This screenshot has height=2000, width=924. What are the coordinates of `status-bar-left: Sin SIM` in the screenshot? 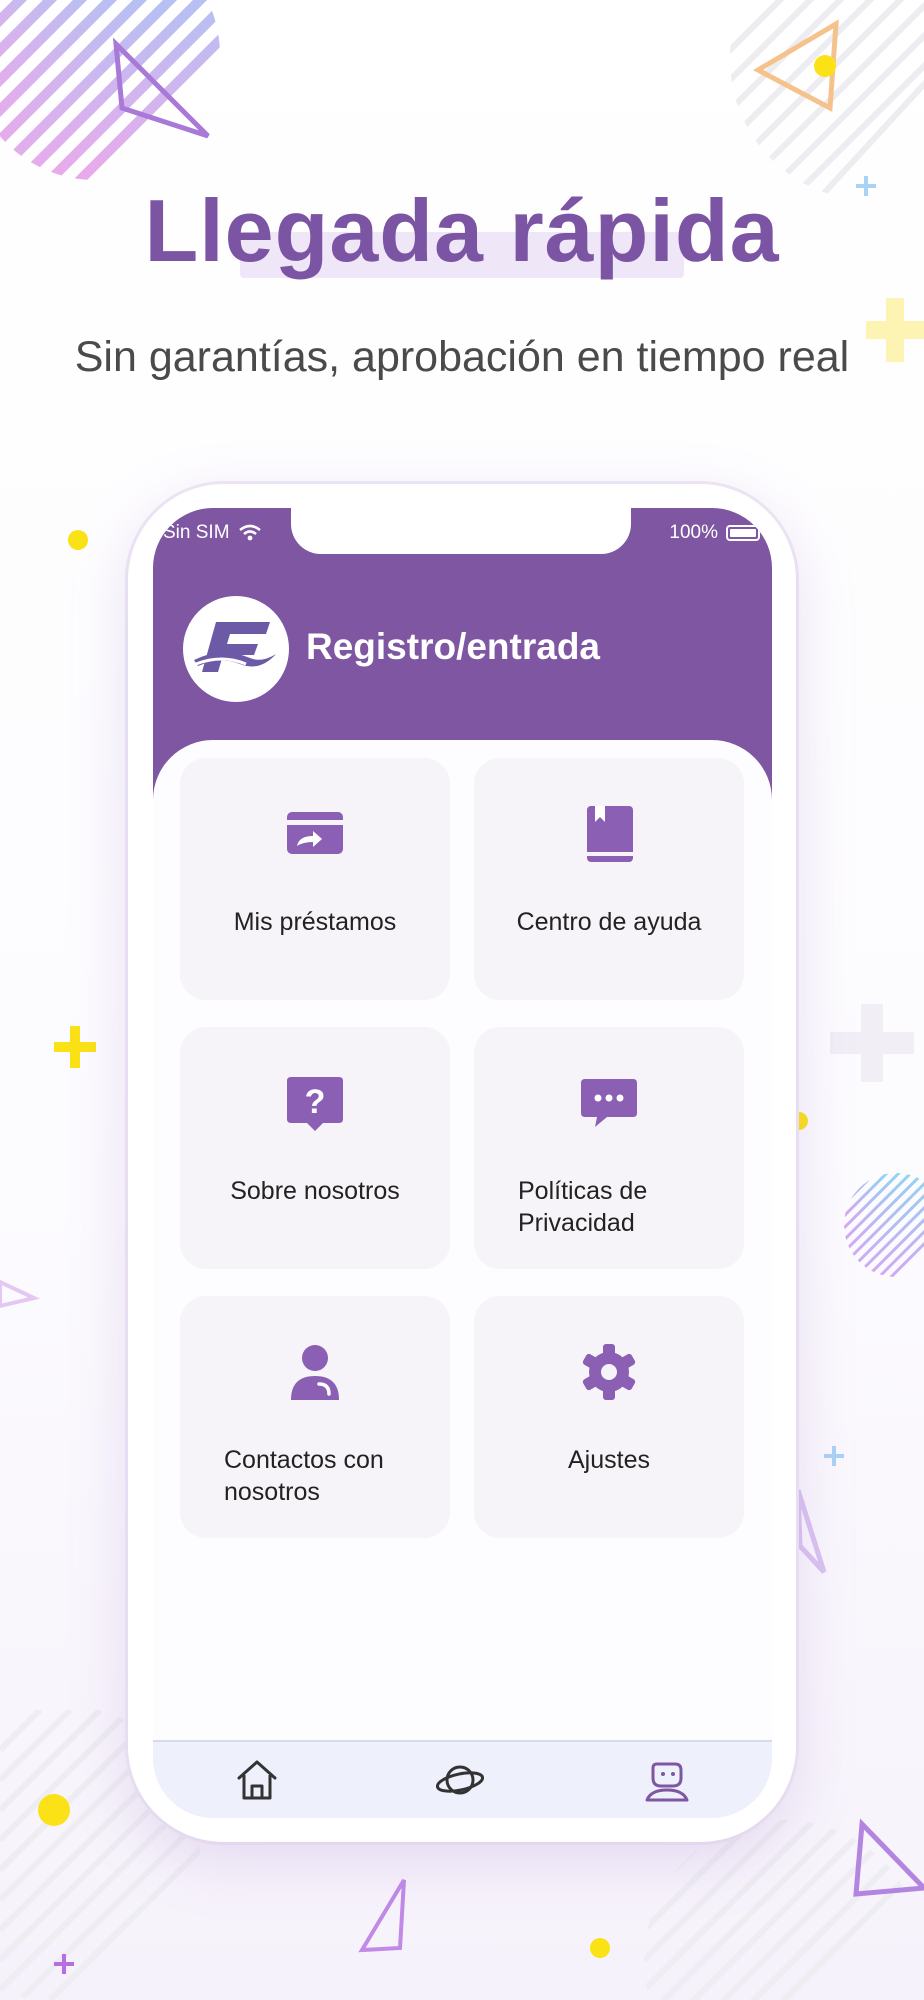 It's located at (212, 533).